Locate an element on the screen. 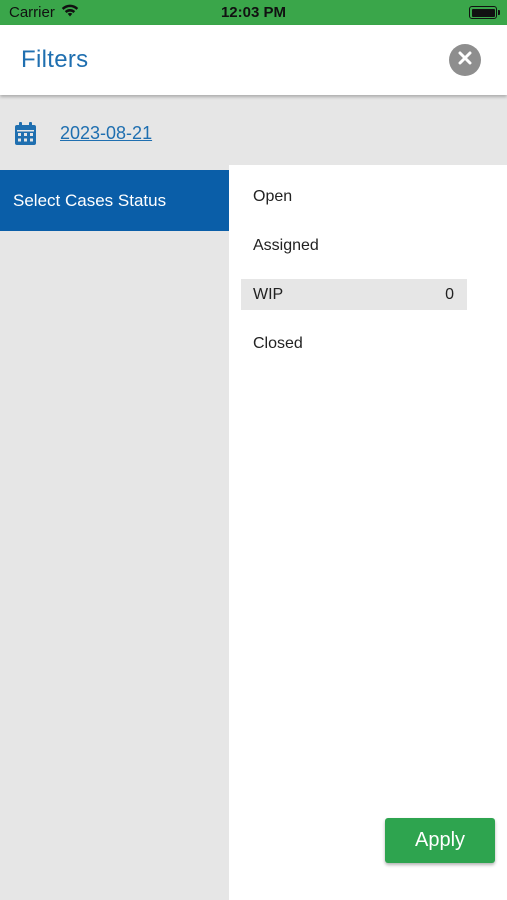  option-label: Open is located at coordinates (273, 196).